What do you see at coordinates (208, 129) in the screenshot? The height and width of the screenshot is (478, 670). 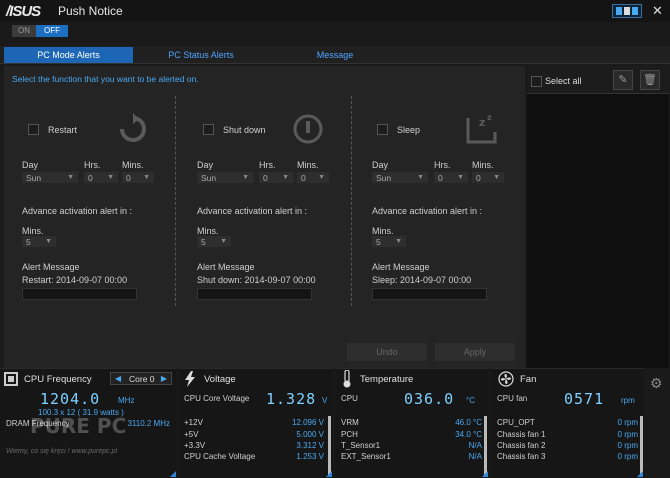 I see `shutdown-checkbox` at bounding box center [208, 129].